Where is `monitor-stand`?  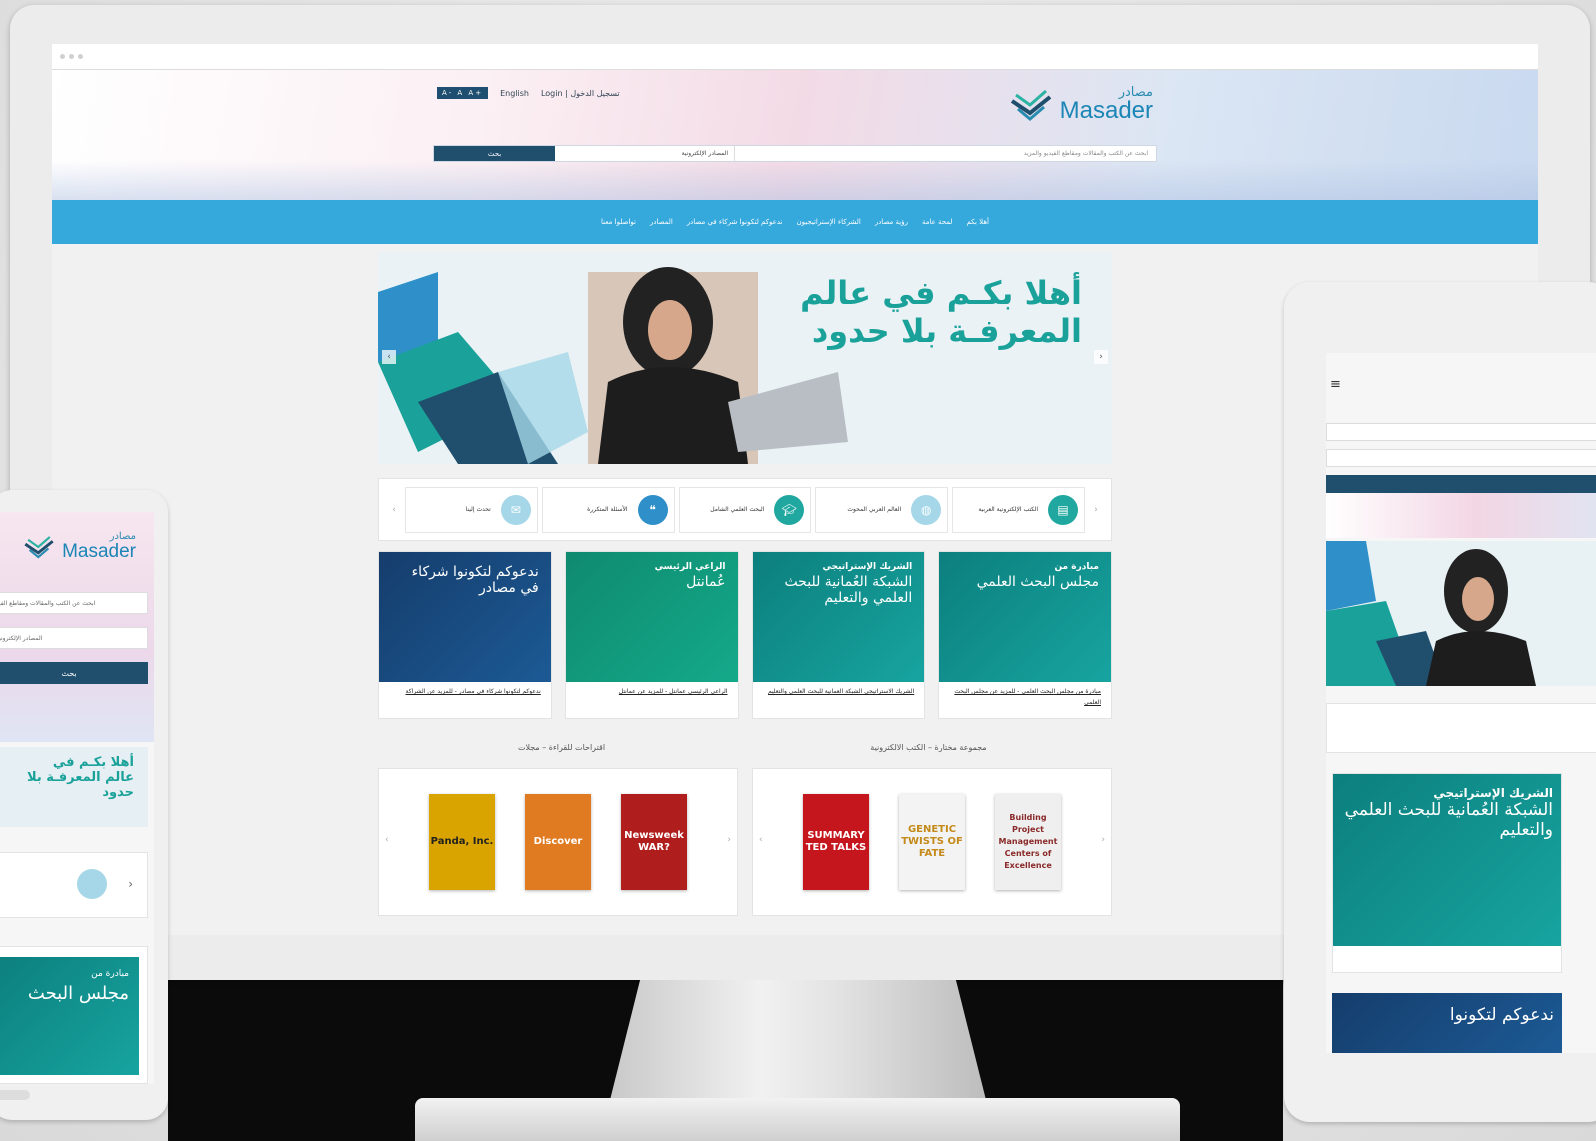
monitor-stand is located at coordinates (798, 1040).